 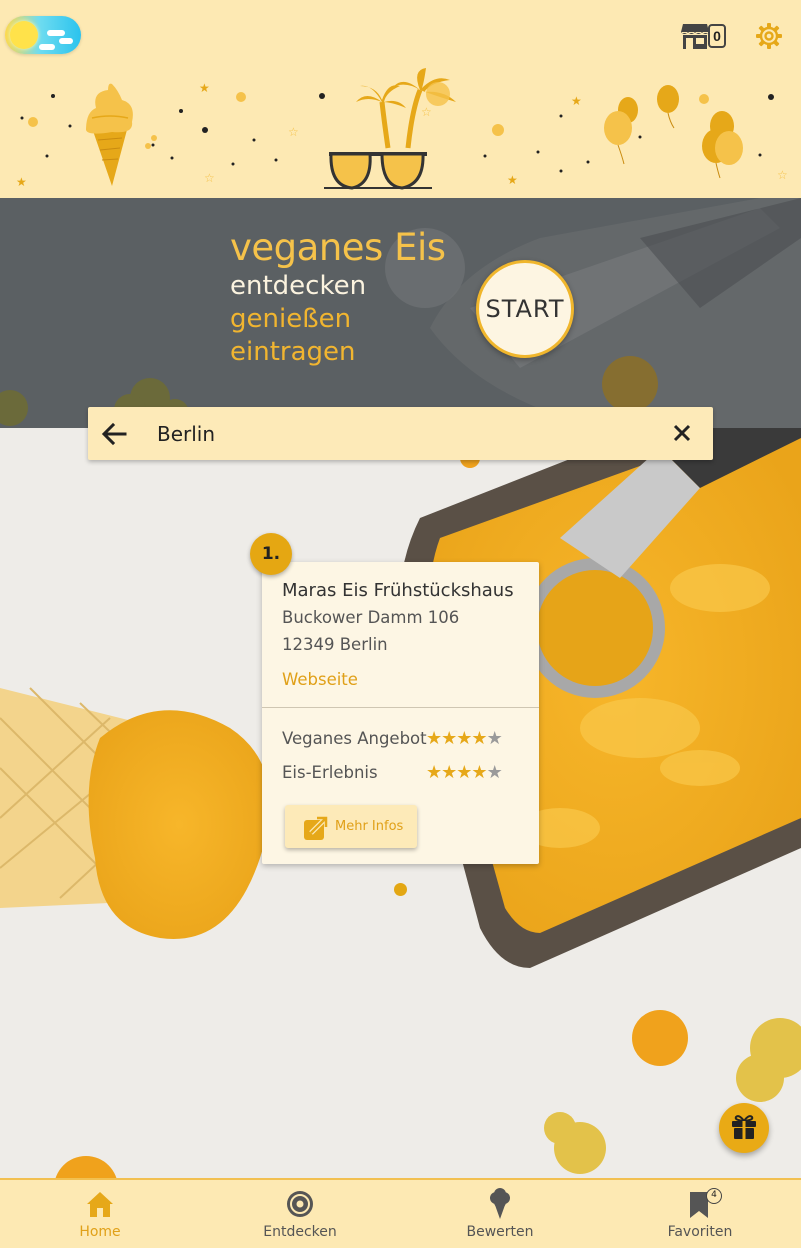 What do you see at coordinates (398, 590) in the screenshot?
I see `shop-name: Maras Eis Frühstückshaus` at bounding box center [398, 590].